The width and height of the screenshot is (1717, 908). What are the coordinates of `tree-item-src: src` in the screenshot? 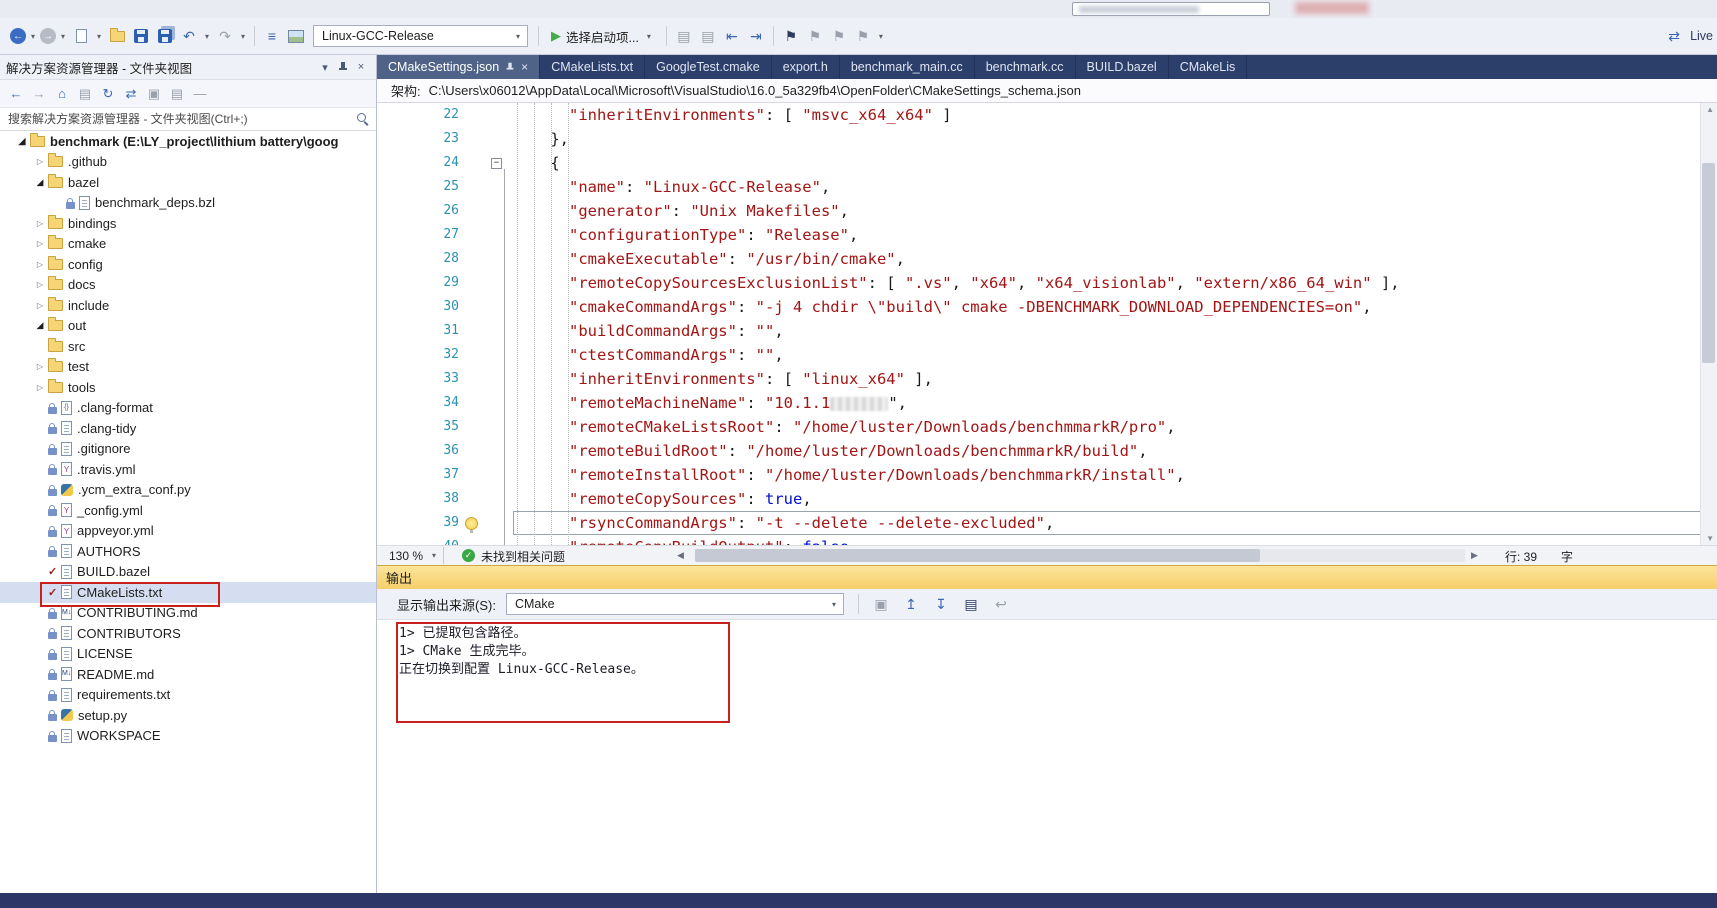 It's located at (188, 346).